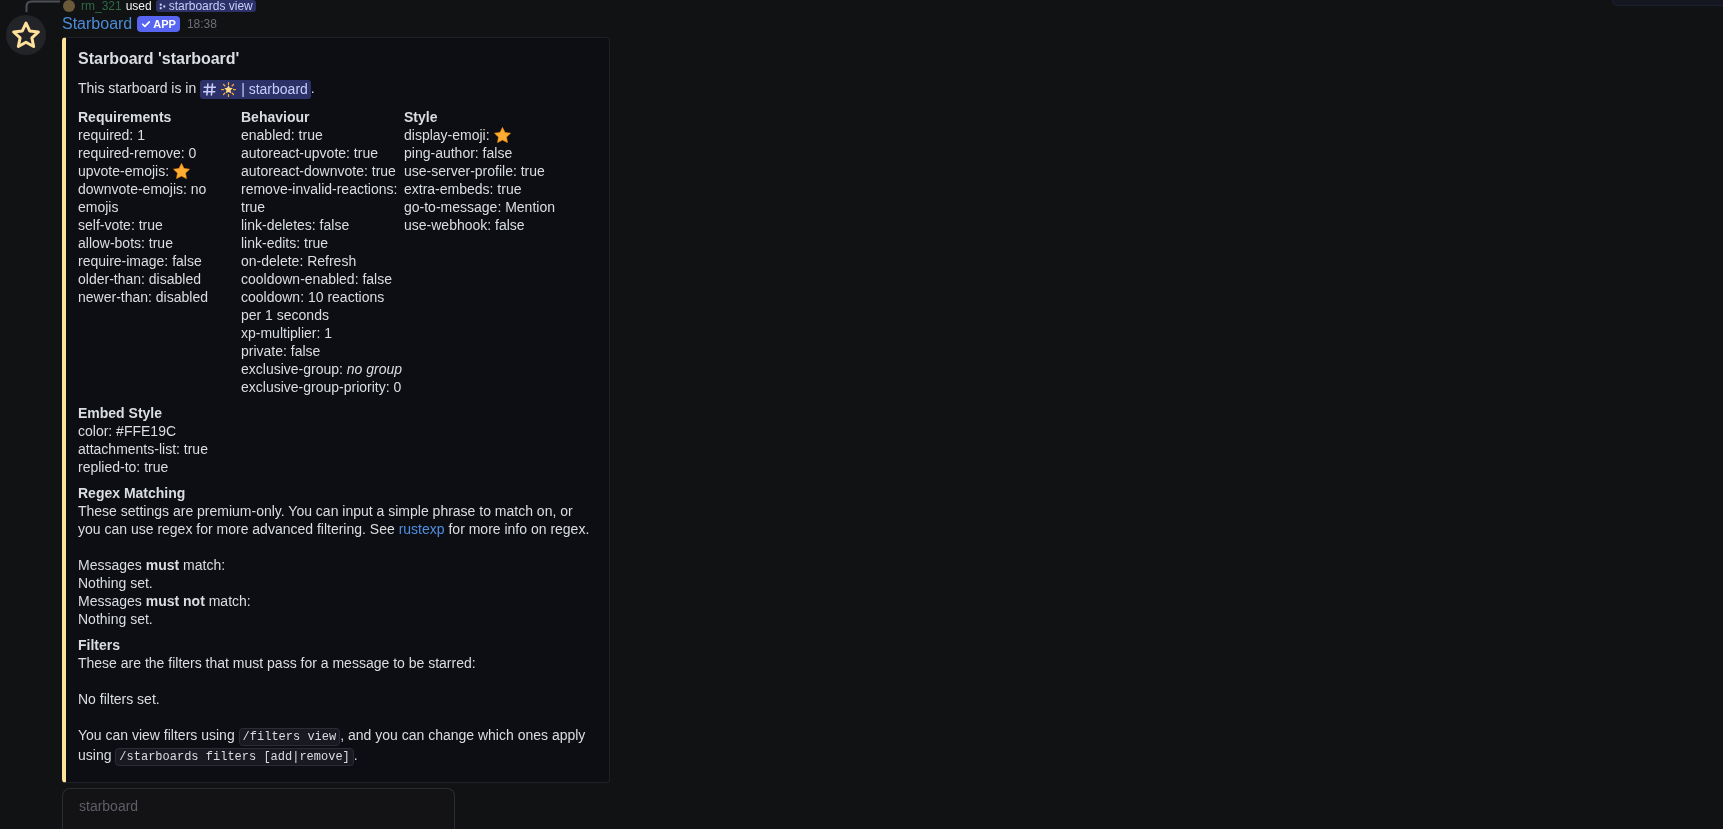 The width and height of the screenshot is (1723, 829). Describe the element at coordinates (164, 24) in the screenshot. I see `app-badge-label: APP` at that location.